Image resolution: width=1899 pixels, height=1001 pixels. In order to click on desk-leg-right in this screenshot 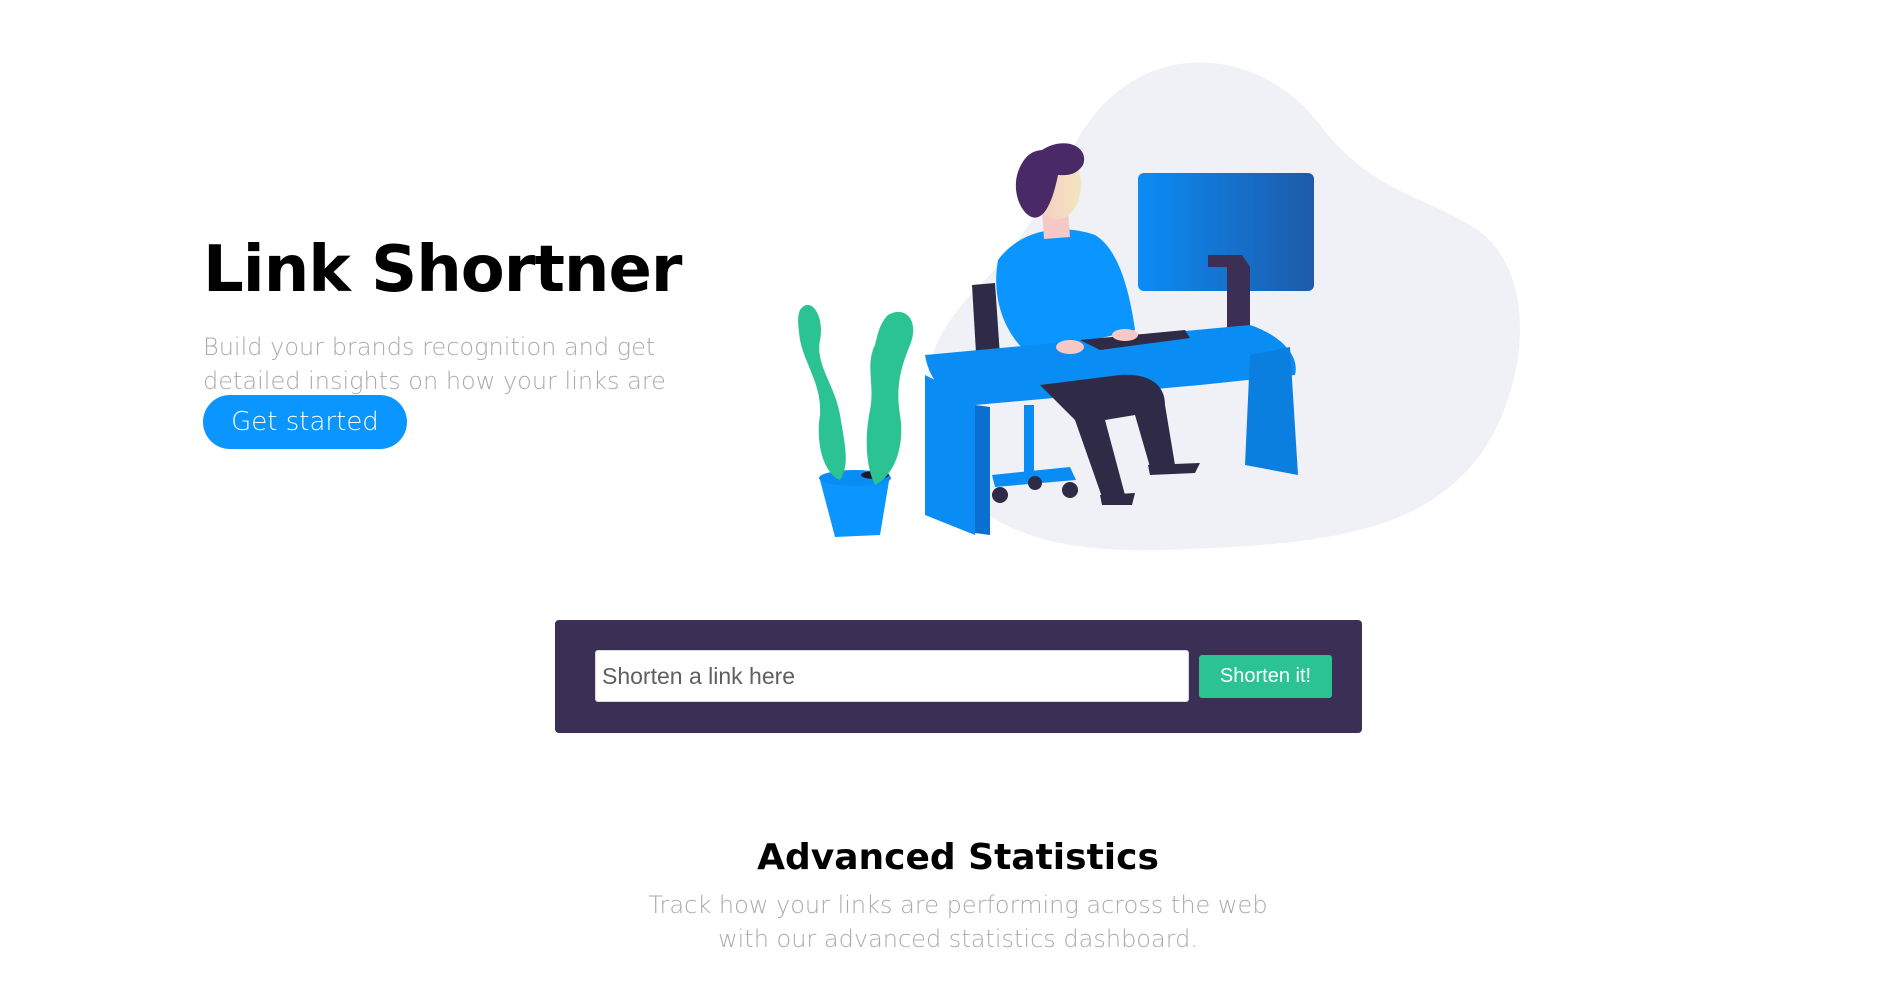, I will do `click(1271, 411)`.